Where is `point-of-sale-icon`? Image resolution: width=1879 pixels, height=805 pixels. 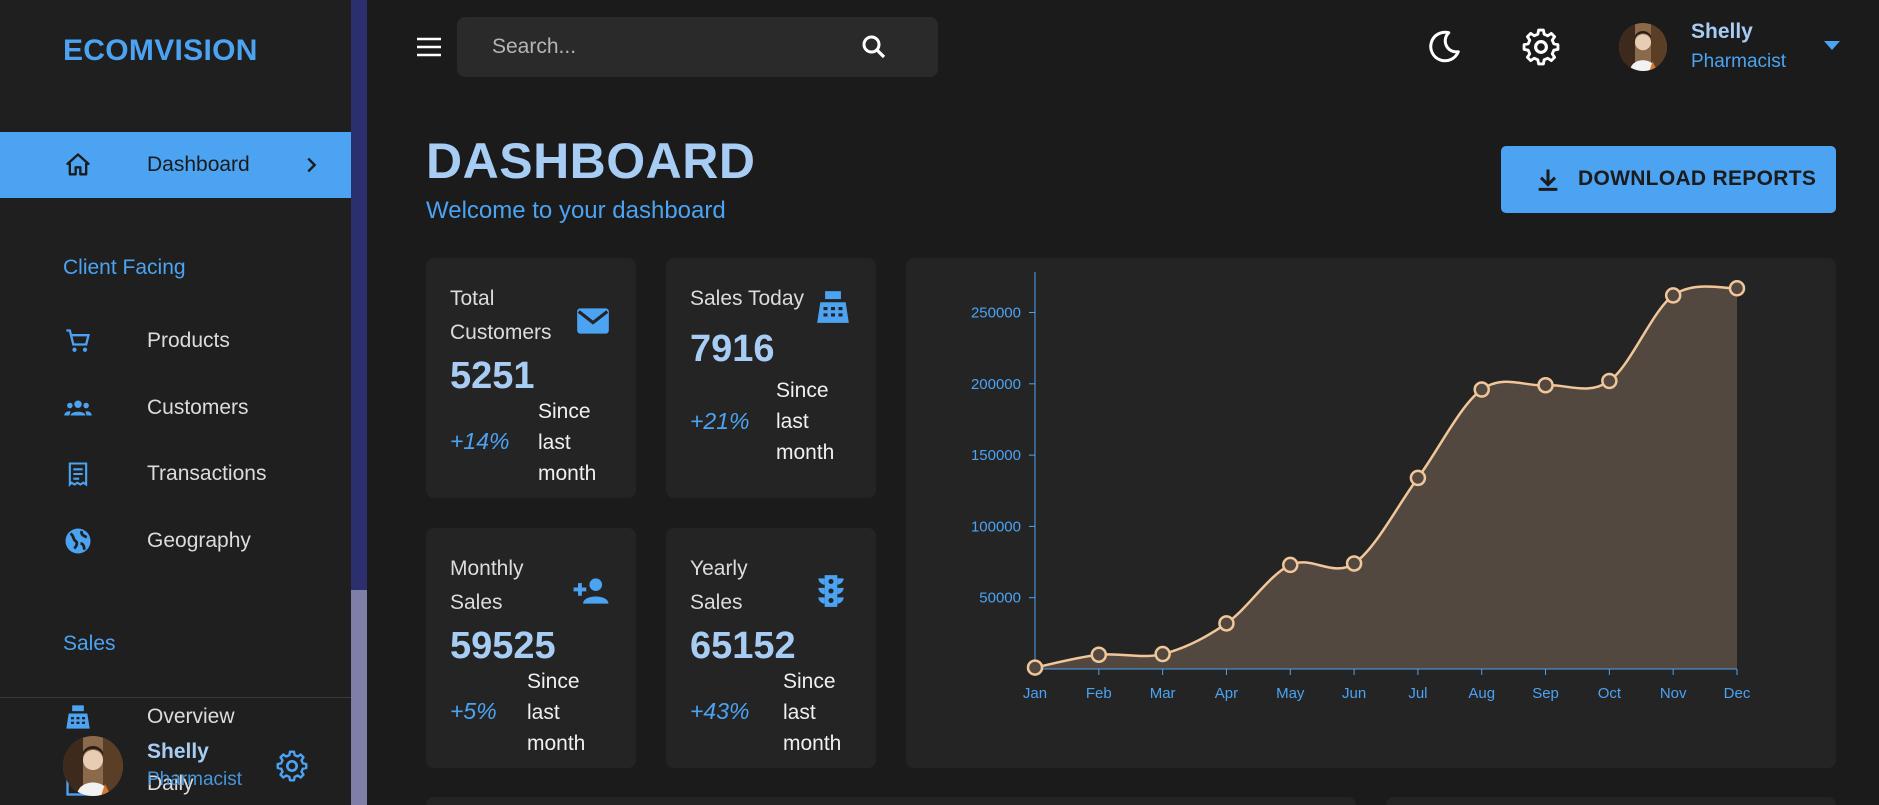
point-of-sale-icon is located at coordinates (833, 307).